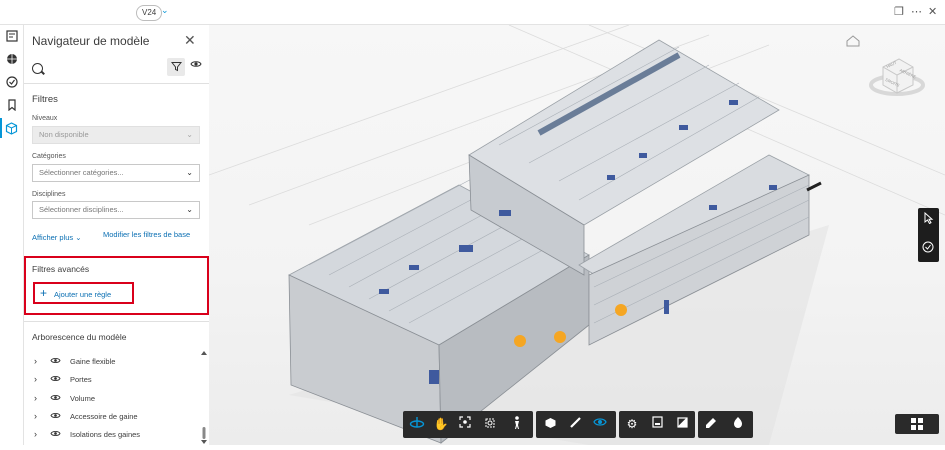 The height and width of the screenshot is (450, 945). What do you see at coordinates (712, 424) in the screenshot?
I see `markup-icon` at bounding box center [712, 424].